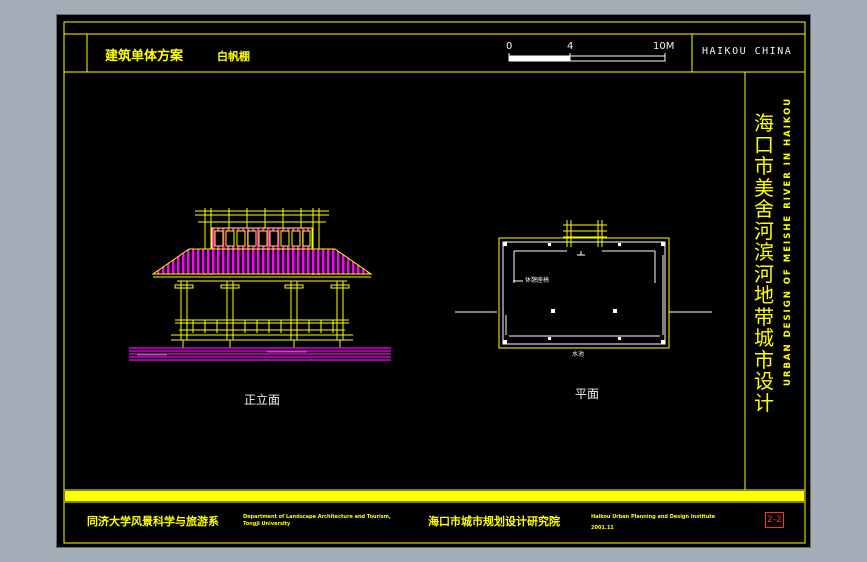 The image size is (867, 562). Describe the element at coordinates (153, 521) in the screenshot. I see `school-name: 同济大学风景科学与旅游系` at that location.